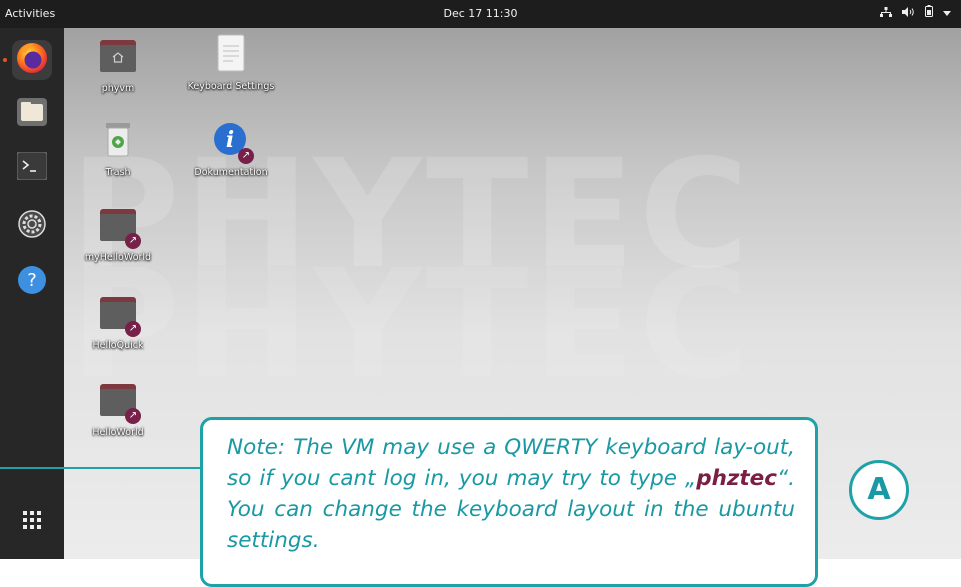 This screenshot has width=961, height=587. I want to click on desktop-icon-label: HelloQuick, so click(118, 345).